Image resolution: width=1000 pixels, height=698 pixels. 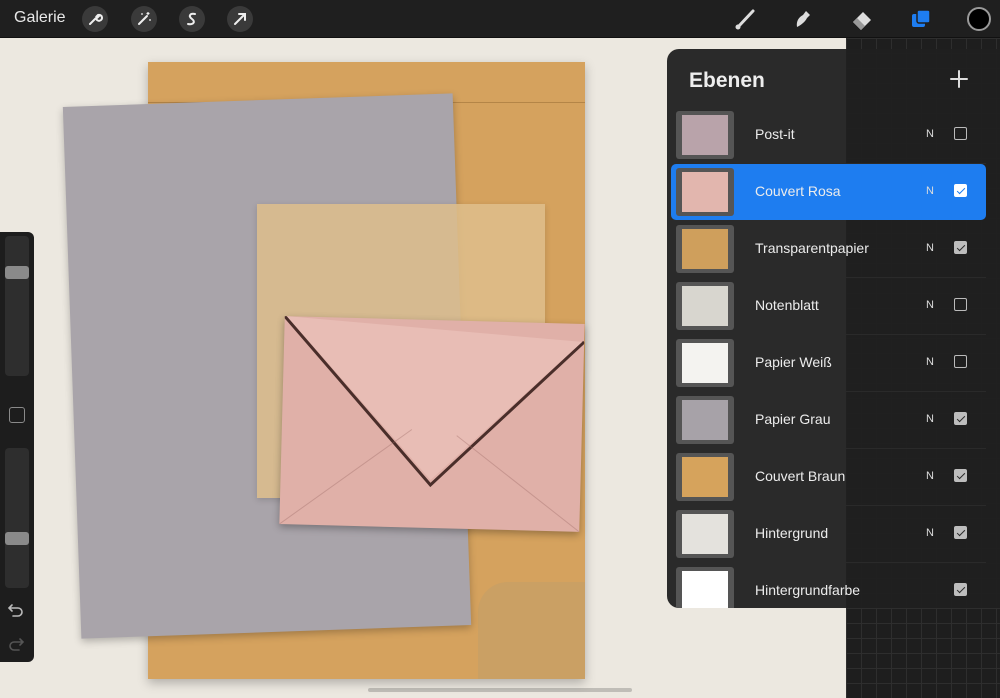 I want to click on redo-icon, so click(x=16, y=646).